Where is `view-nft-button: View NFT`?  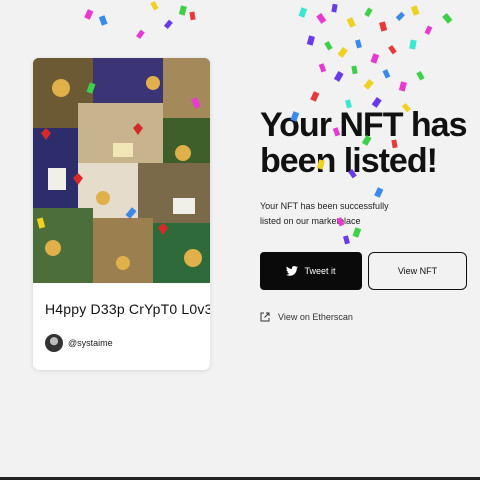
view-nft-button: View NFT is located at coordinates (417, 271).